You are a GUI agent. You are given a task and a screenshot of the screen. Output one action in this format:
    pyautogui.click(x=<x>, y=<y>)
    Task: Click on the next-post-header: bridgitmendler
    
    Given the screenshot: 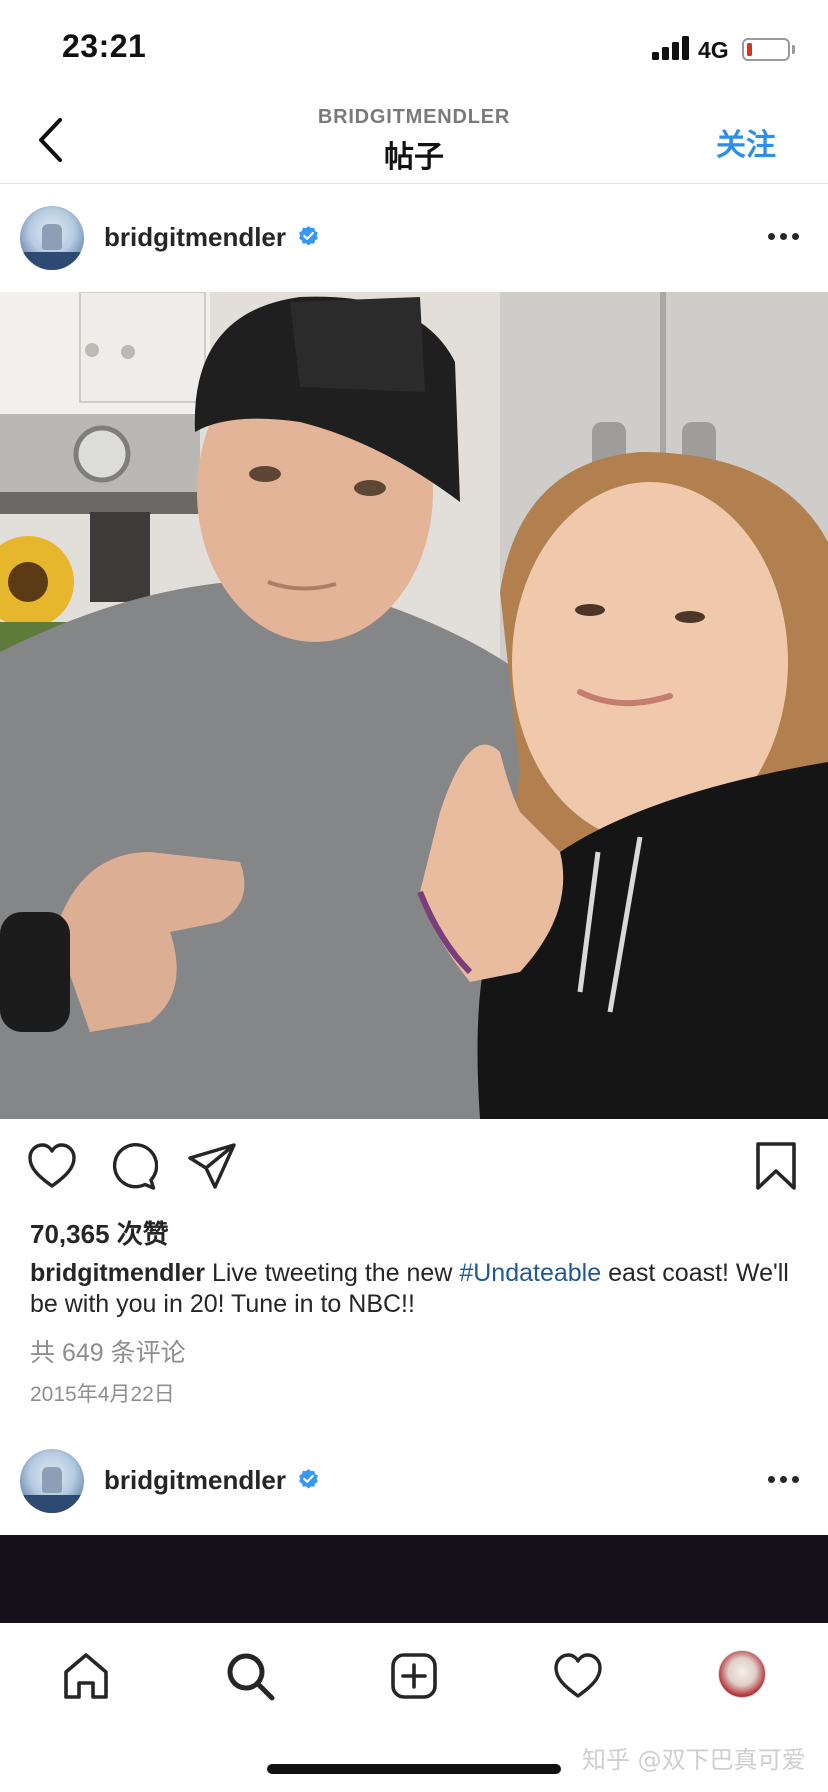 What is the action you would take?
    pyautogui.click(x=414, y=1481)
    